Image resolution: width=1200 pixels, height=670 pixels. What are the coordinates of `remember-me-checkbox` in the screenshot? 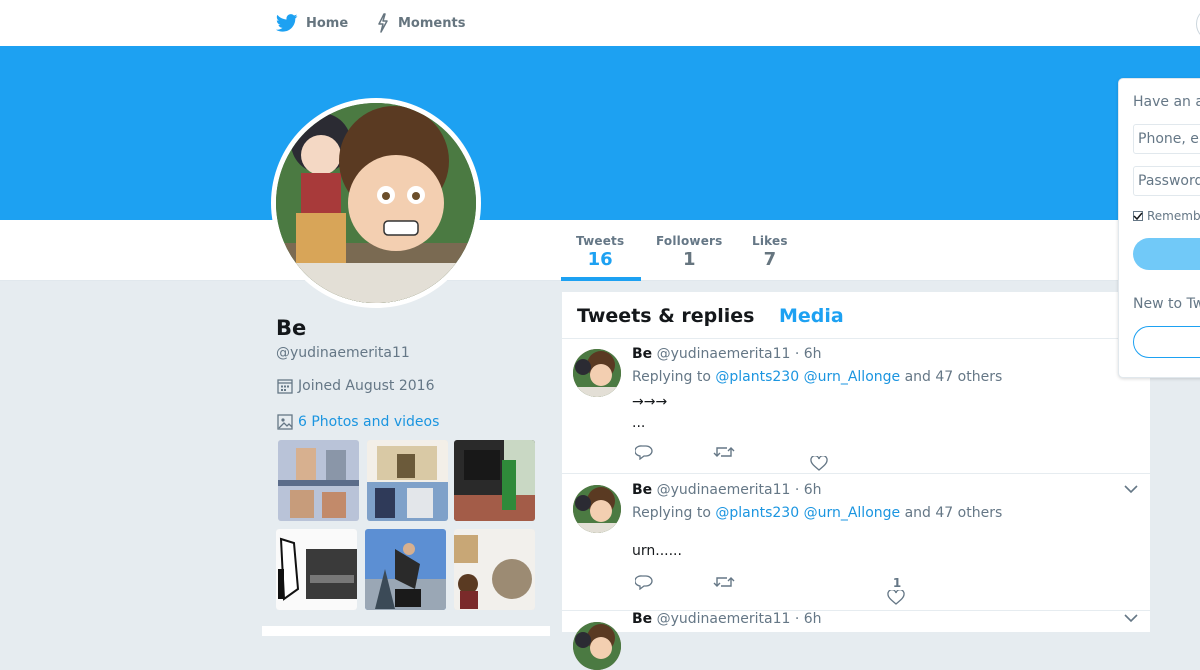 It's located at (1138, 216).